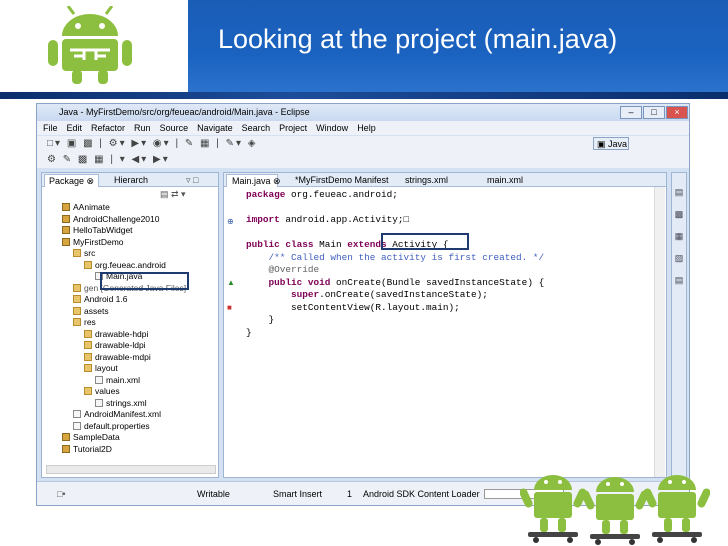 This screenshot has height=546, width=728. I want to click on menu-item-search: Search, so click(256, 128).